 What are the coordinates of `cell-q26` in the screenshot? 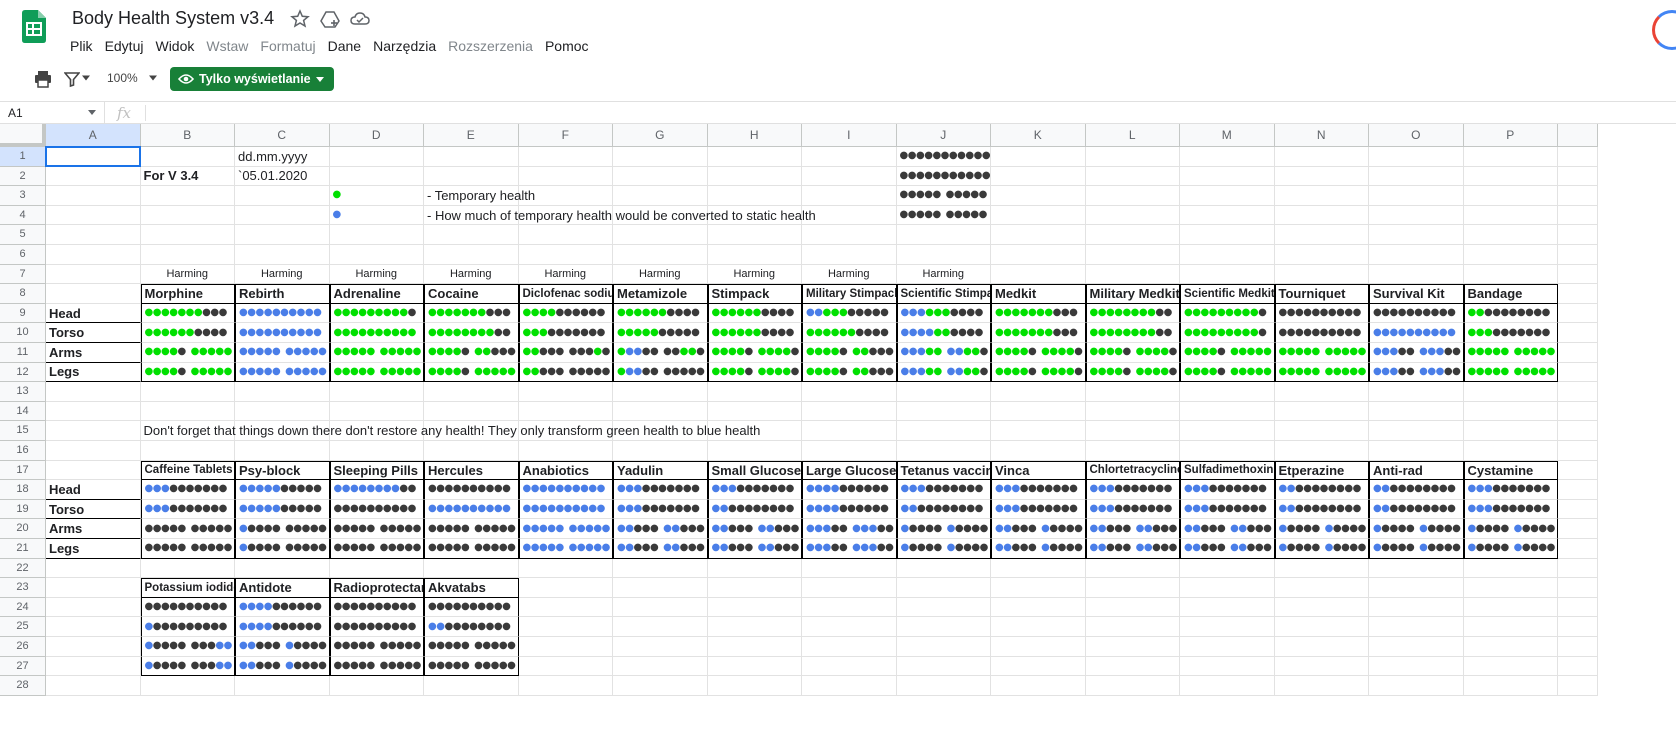 It's located at (1578, 647).